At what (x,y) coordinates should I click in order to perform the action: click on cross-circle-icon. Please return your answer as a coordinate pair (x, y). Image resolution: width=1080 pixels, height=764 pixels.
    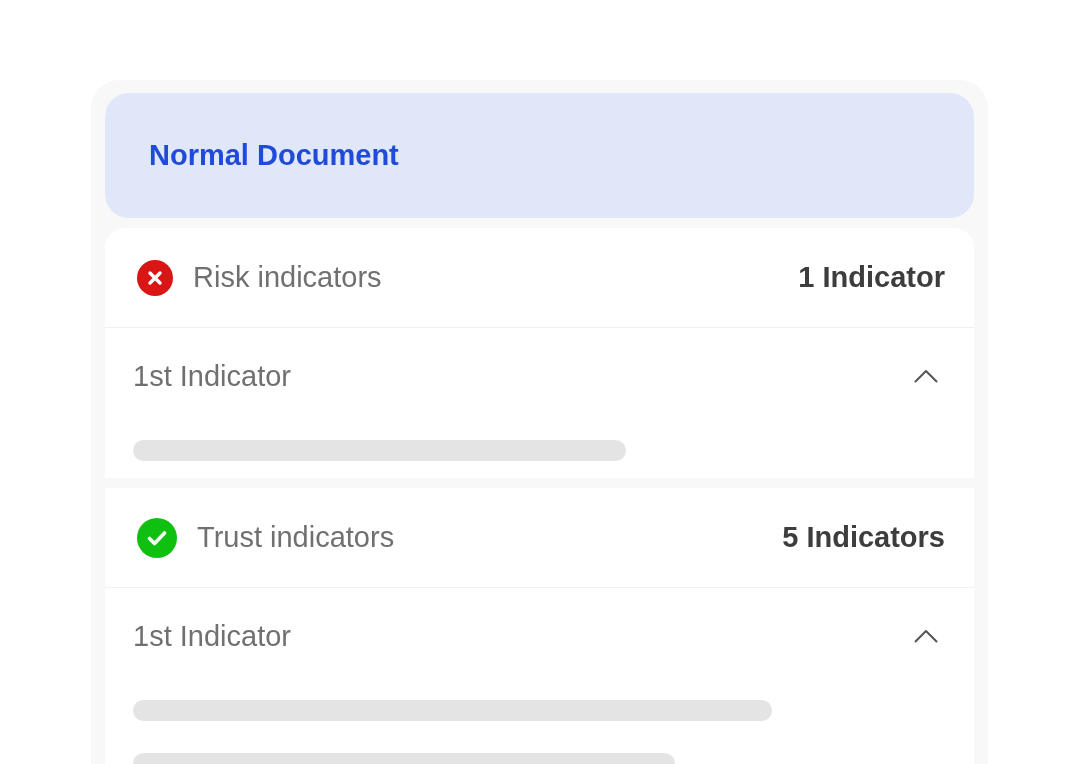
    Looking at the image, I should click on (155, 277).